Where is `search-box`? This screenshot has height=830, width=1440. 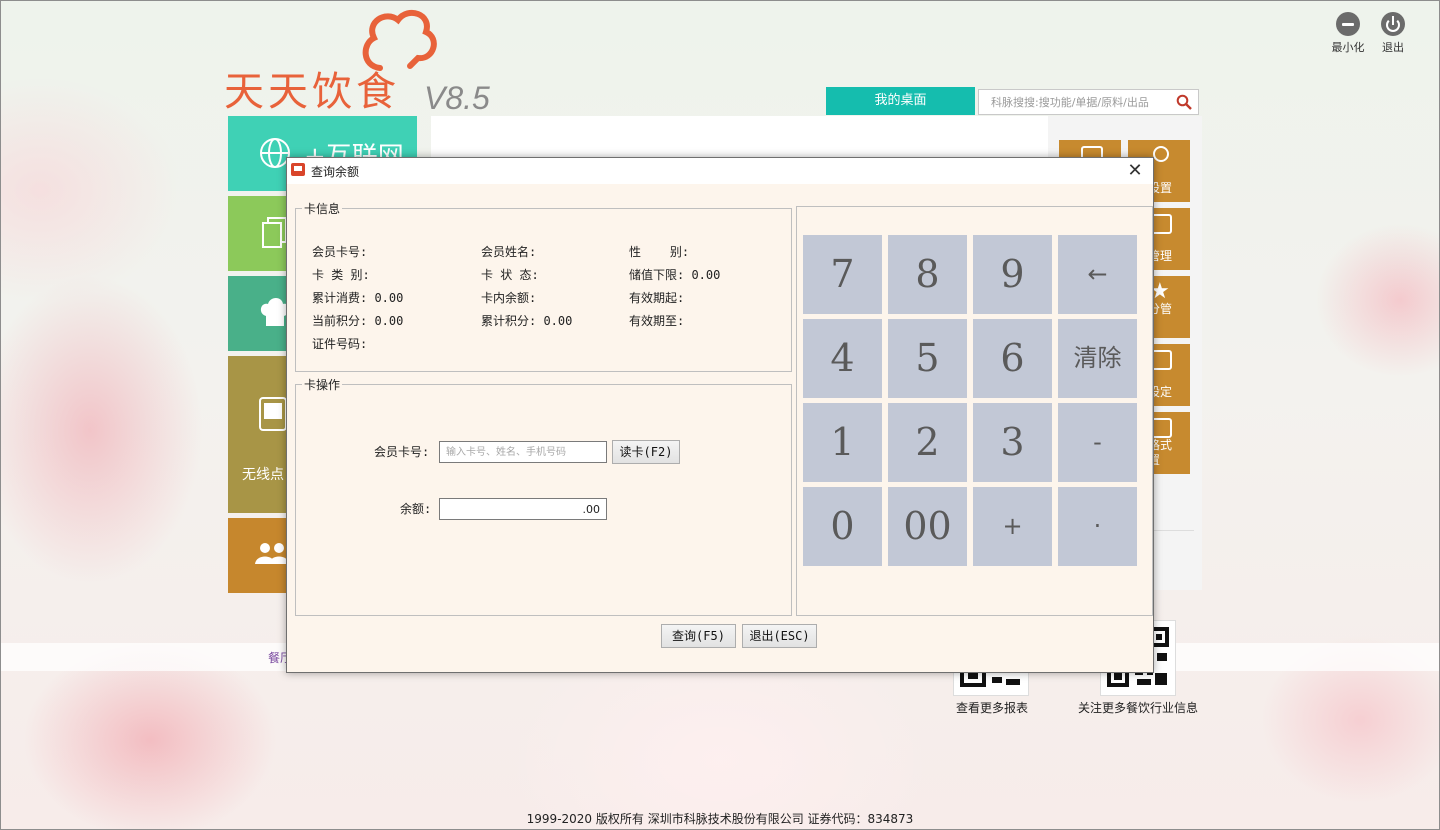 search-box is located at coordinates (1088, 102).